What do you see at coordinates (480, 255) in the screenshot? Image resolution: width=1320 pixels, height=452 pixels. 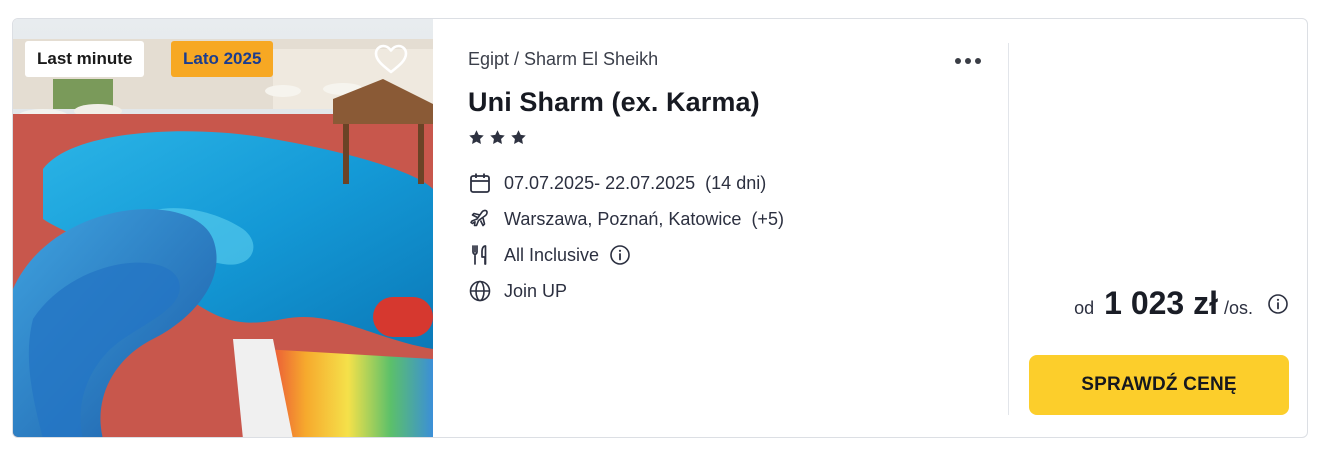 I see `cutlery-icon` at bounding box center [480, 255].